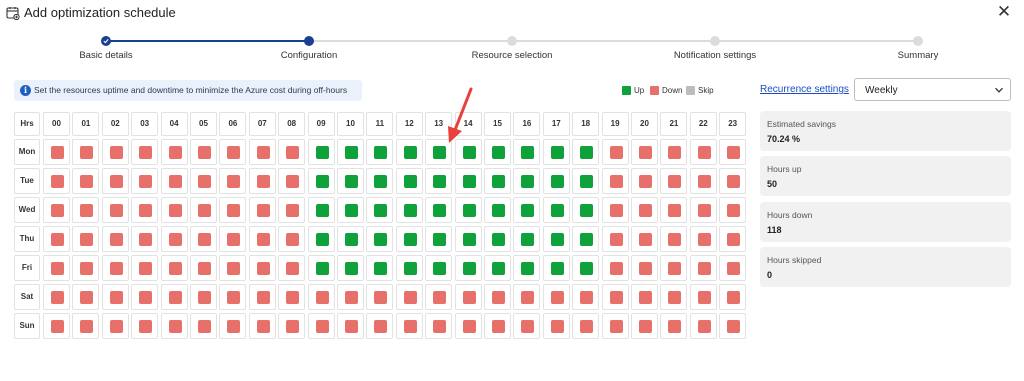 This screenshot has width=1024, height=381. Describe the element at coordinates (321, 124) in the screenshot. I see `hour-header-09: 09` at that location.